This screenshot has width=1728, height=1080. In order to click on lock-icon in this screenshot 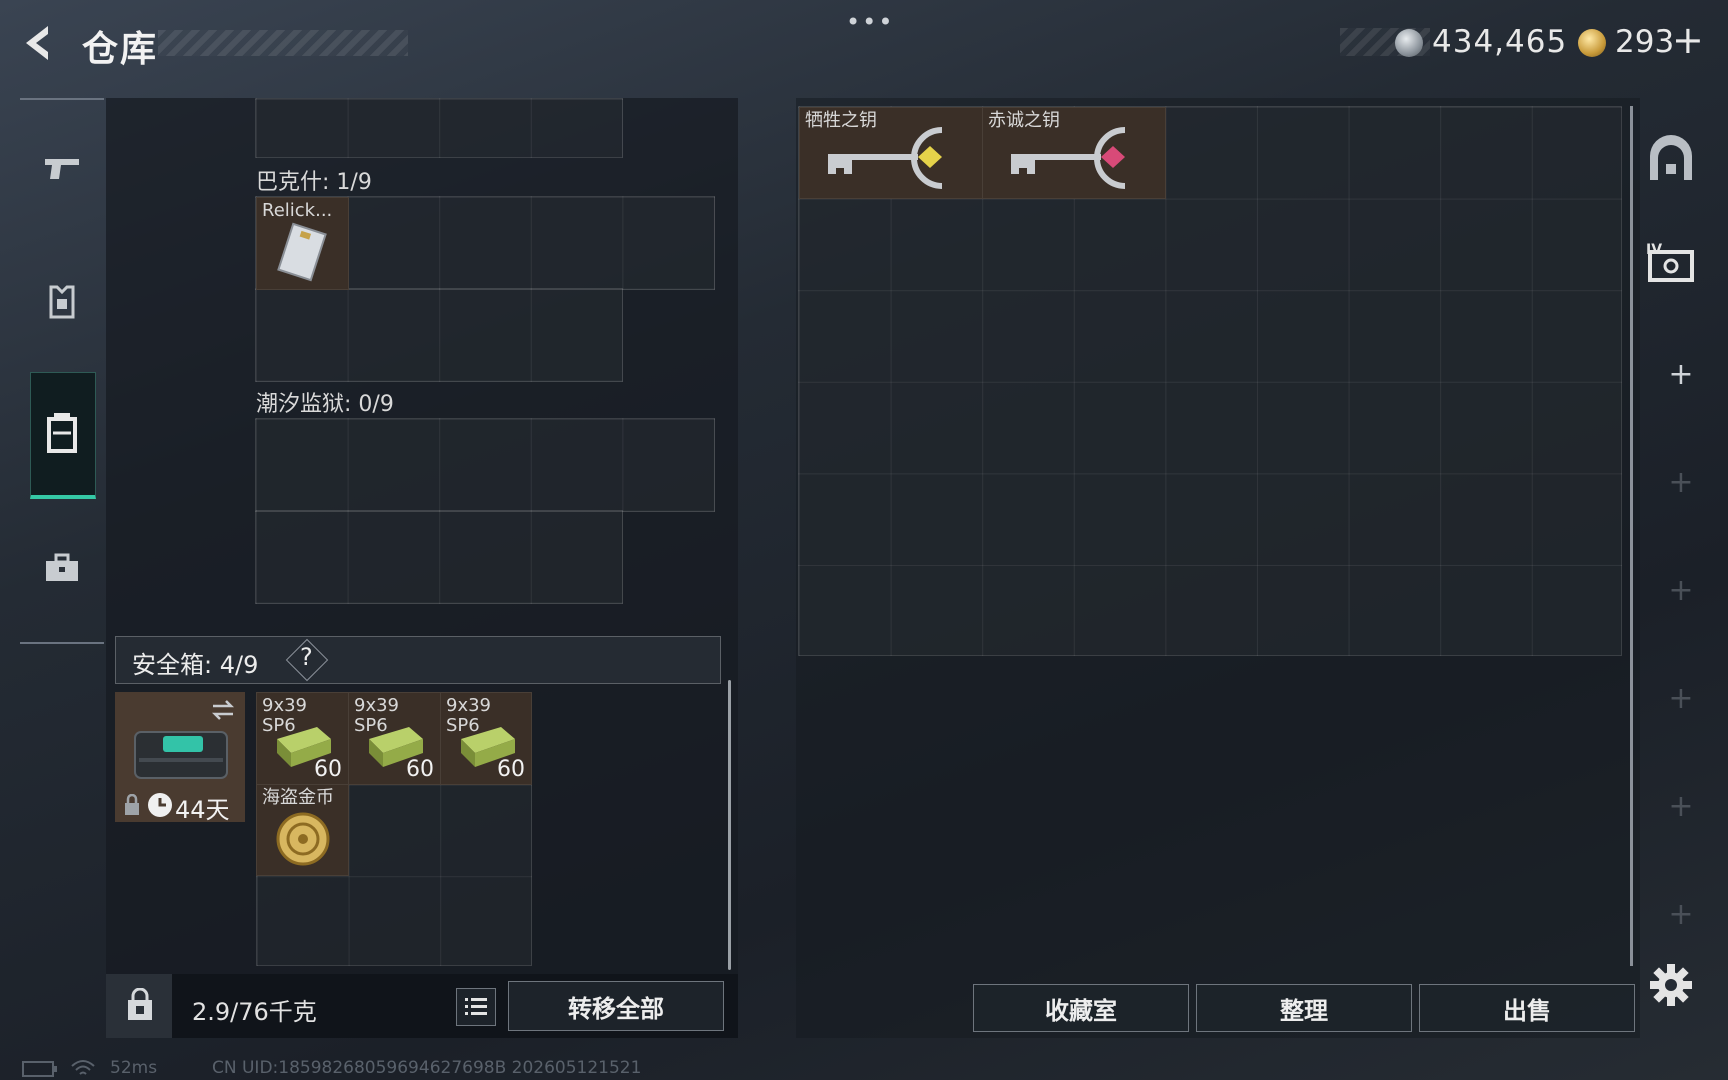, I will do `click(132, 804)`.